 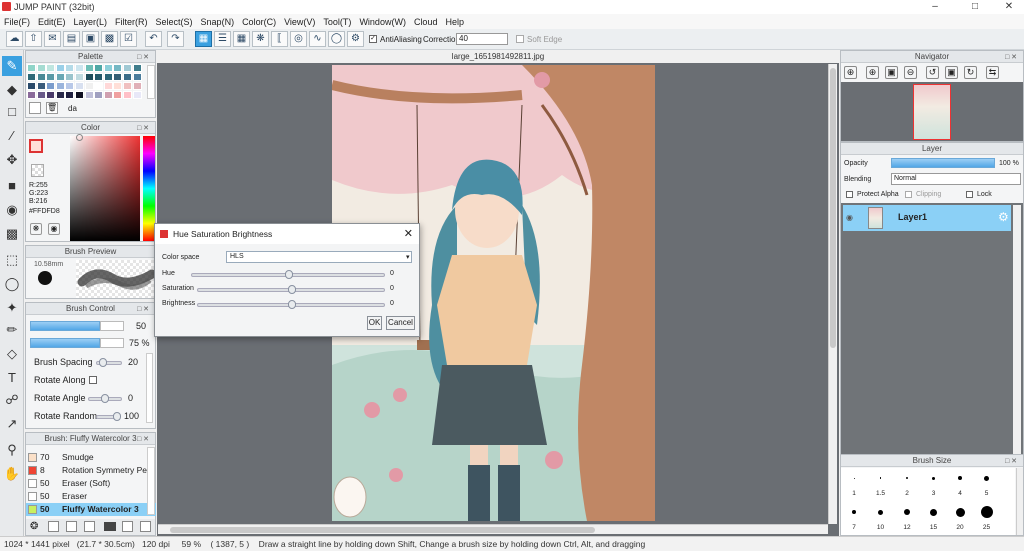 What do you see at coordinates (408, 234) in the screenshot?
I see `dialog-close-icon: ✕` at bounding box center [408, 234].